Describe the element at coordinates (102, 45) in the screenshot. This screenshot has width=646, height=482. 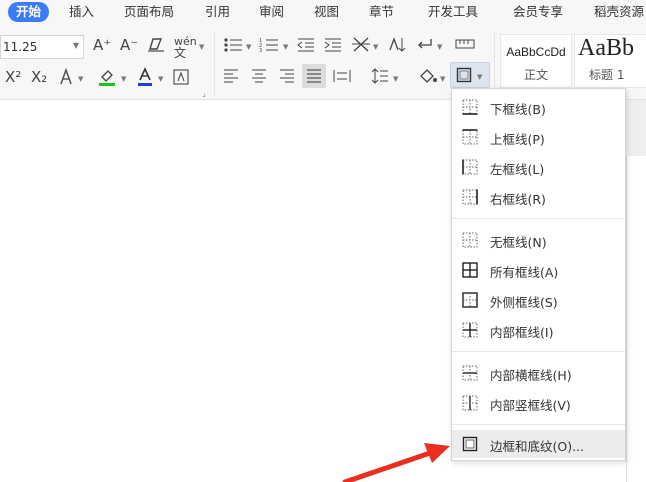
I see `grow-font-icon: A⁺` at that location.